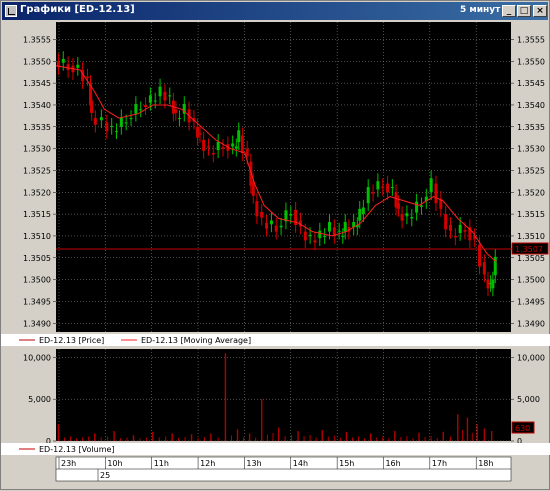  I want to click on time-label: 17h, so click(439, 463).